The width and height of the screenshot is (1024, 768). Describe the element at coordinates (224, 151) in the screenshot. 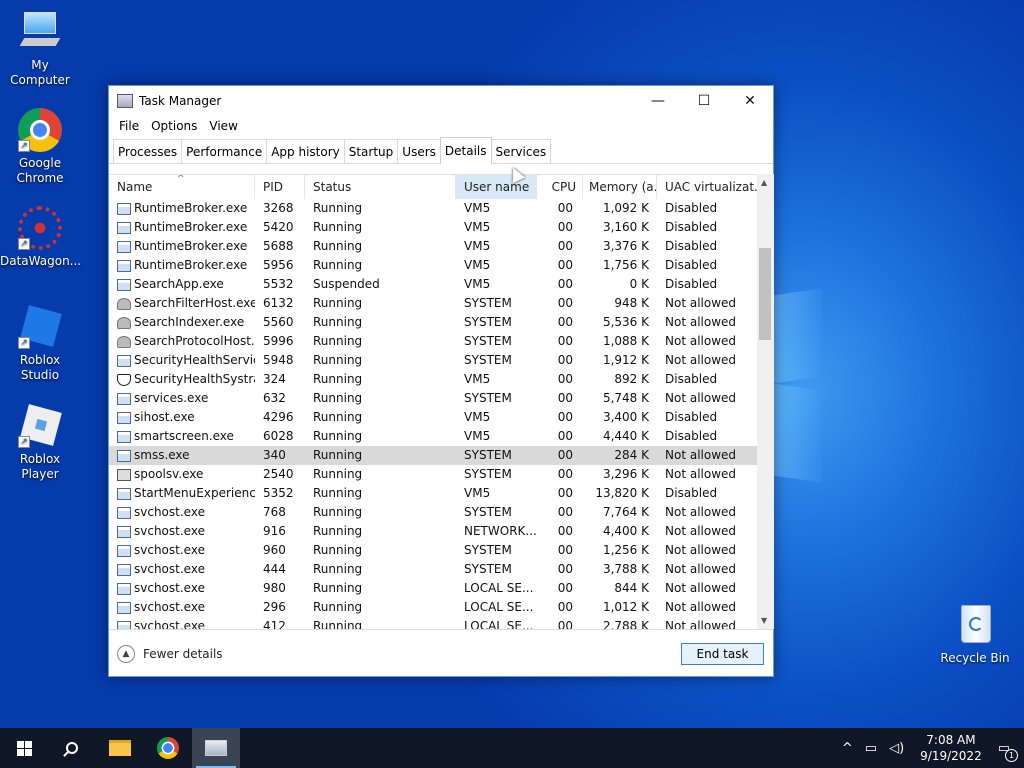

I see `tab-performance: Performance` at that location.